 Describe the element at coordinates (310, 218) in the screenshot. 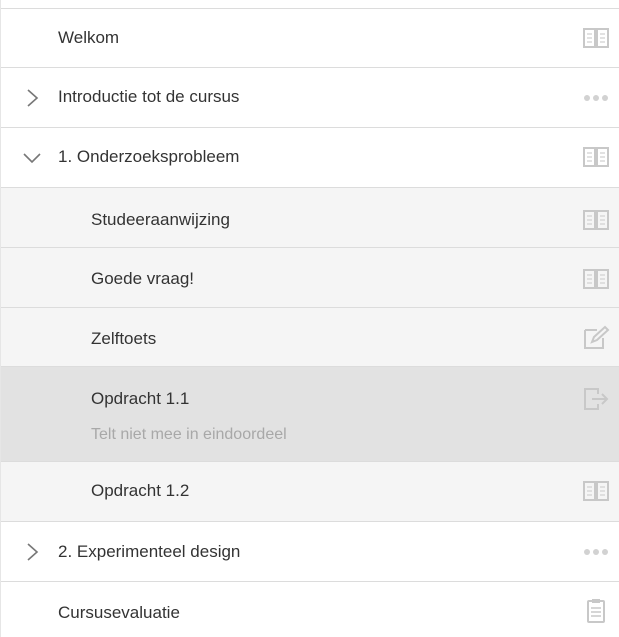

I see `nav-item-studeeraanwijzing: Studeeraanwijzing` at that location.